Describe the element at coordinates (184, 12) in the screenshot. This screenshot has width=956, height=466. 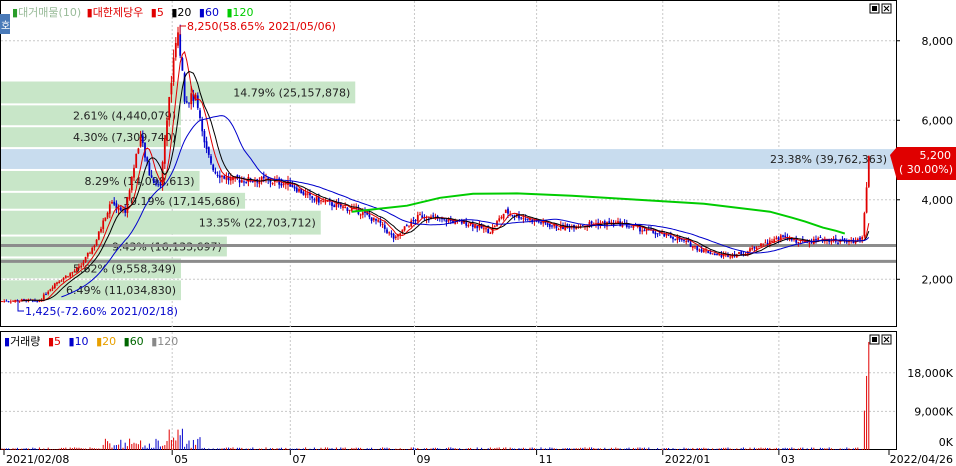
I see `legend-ma20: 20` at that location.